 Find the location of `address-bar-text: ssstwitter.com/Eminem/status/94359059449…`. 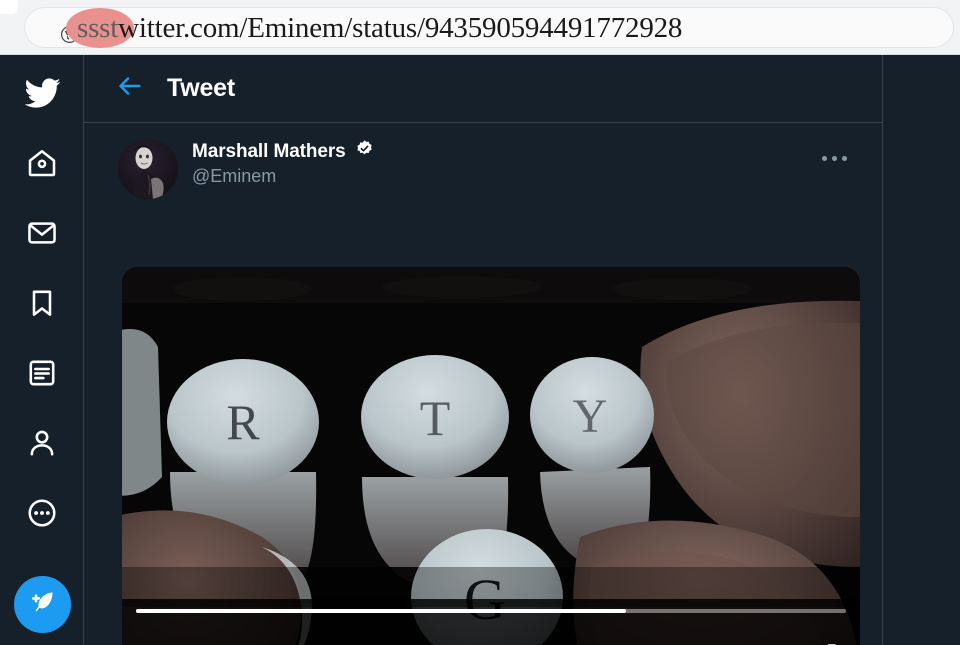

address-bar-text: ssstwitter.com/Eminem/status/94359059449… is located at coordinates (379, 28).